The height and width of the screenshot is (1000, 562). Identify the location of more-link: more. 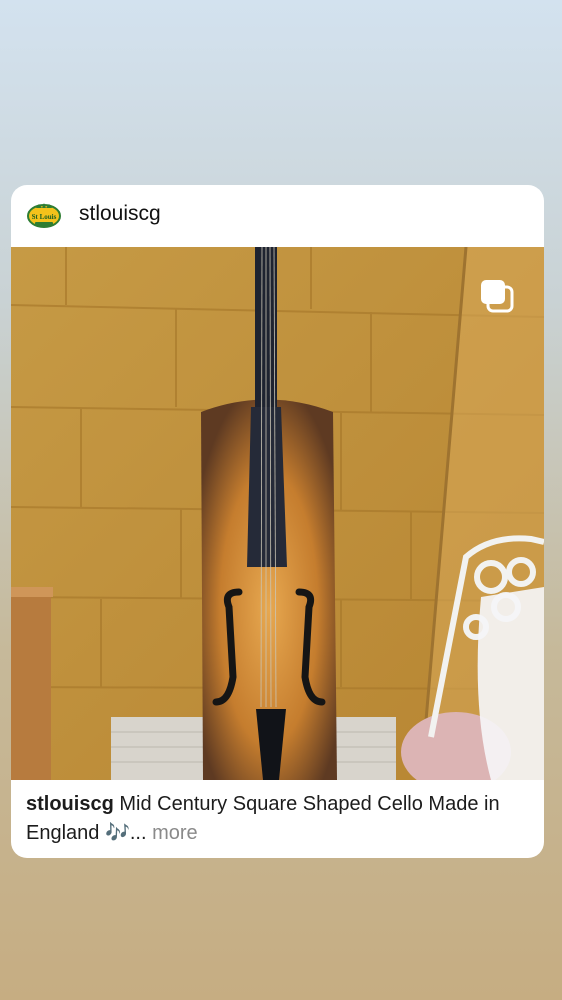
(175, 833).